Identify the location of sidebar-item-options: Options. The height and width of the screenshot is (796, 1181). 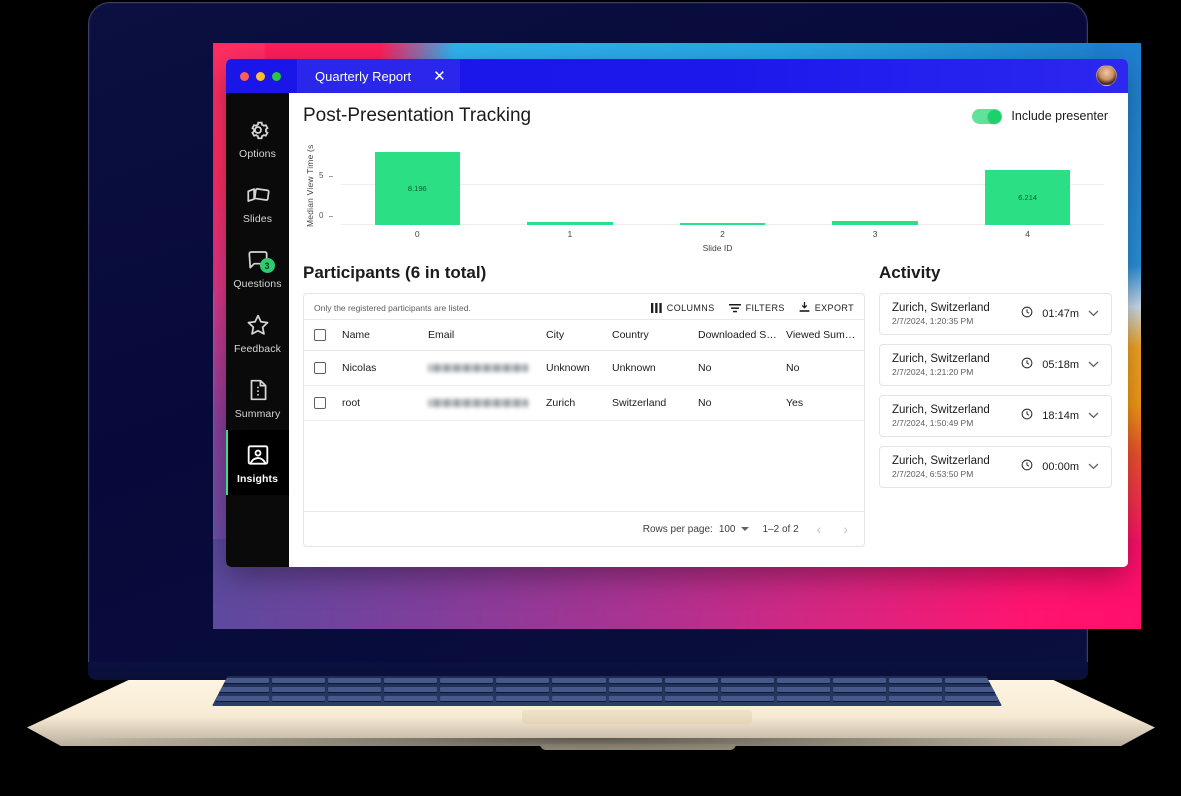
(257, 137).